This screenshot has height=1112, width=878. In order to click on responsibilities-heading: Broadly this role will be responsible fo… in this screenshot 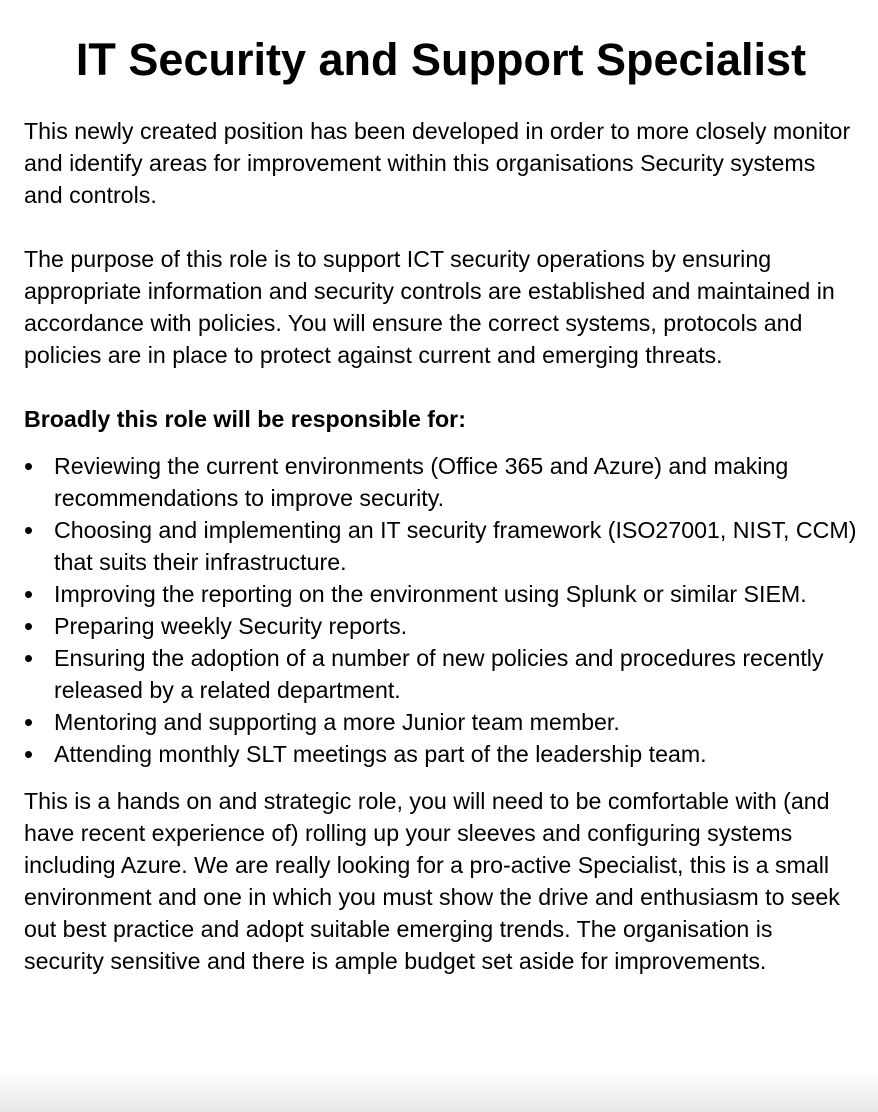, I will do `click(245, 419)`.